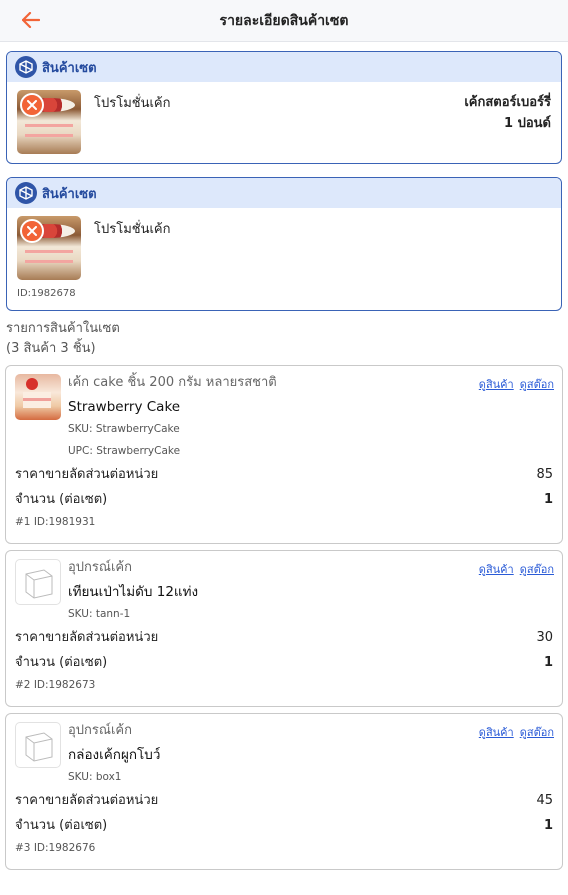 This screenshot has height=895, width=568. Describe the element at coordinates (114, 755) in the screenshot. I see `item-name: กล่องเค้กผูกโบว์` at that location.